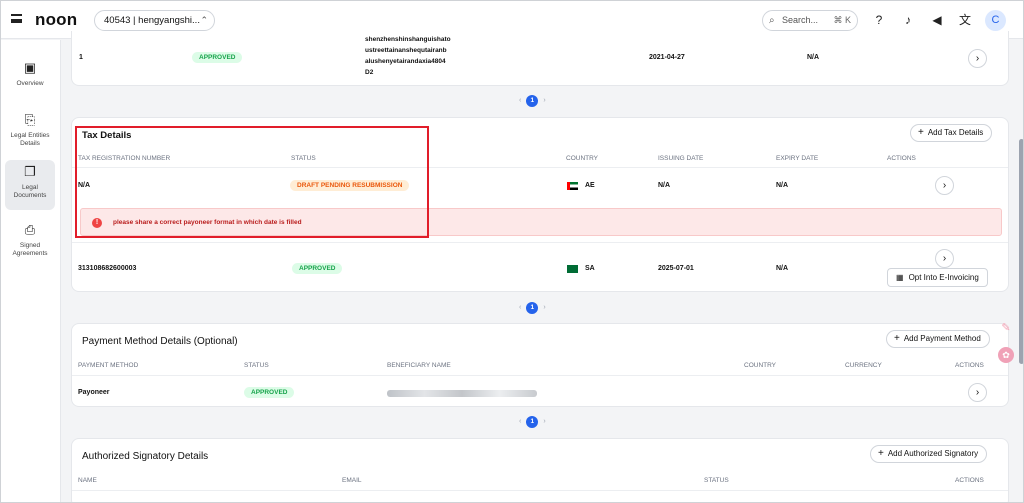 This screenshot has width=1024, height=503. Describe the element at coordinates (87, 480) in the screenshot. I see `column-header: NAME` at that location.